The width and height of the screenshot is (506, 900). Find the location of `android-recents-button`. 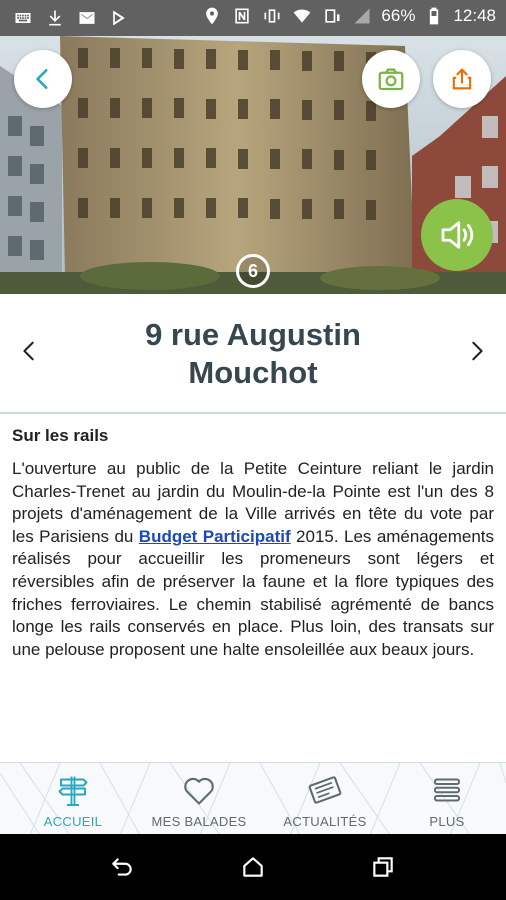

android-recents-button is located at coordinates (383, 867).